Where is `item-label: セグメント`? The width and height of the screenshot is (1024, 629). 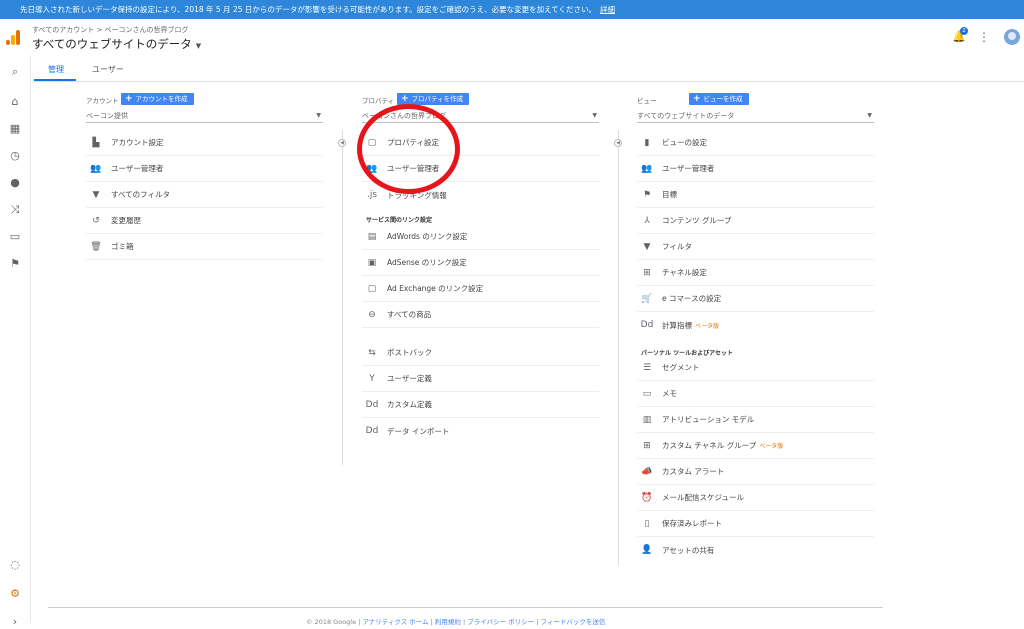
item-label: セグメント is located at coordinates (681, 367).